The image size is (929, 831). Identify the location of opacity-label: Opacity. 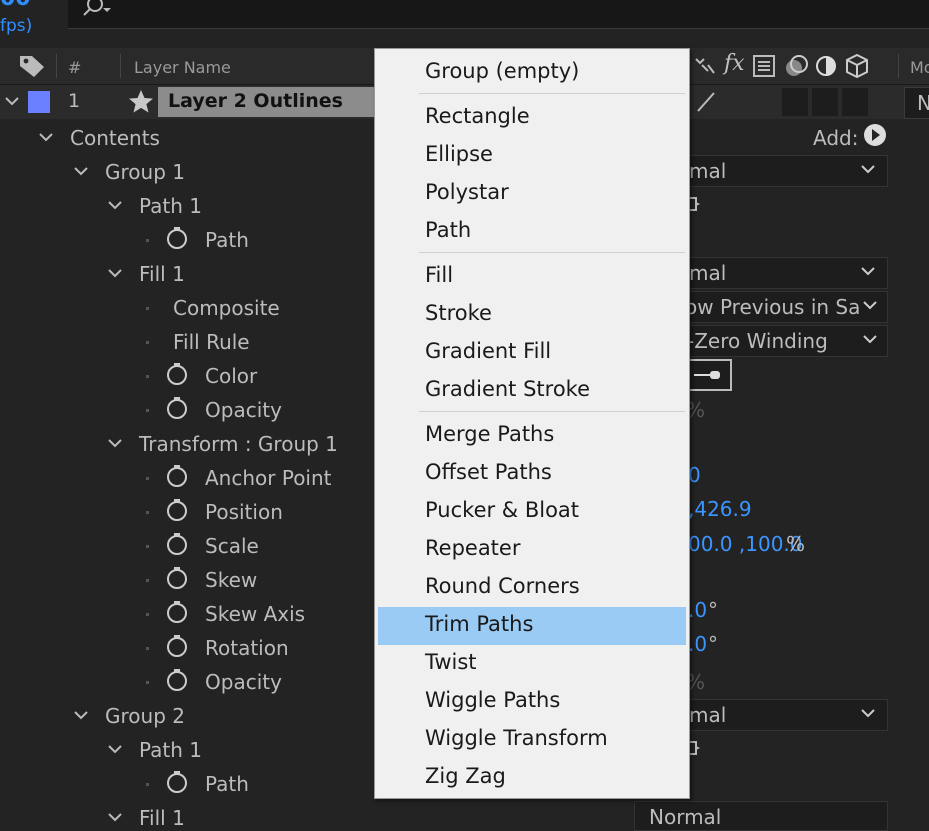
(243, 410).